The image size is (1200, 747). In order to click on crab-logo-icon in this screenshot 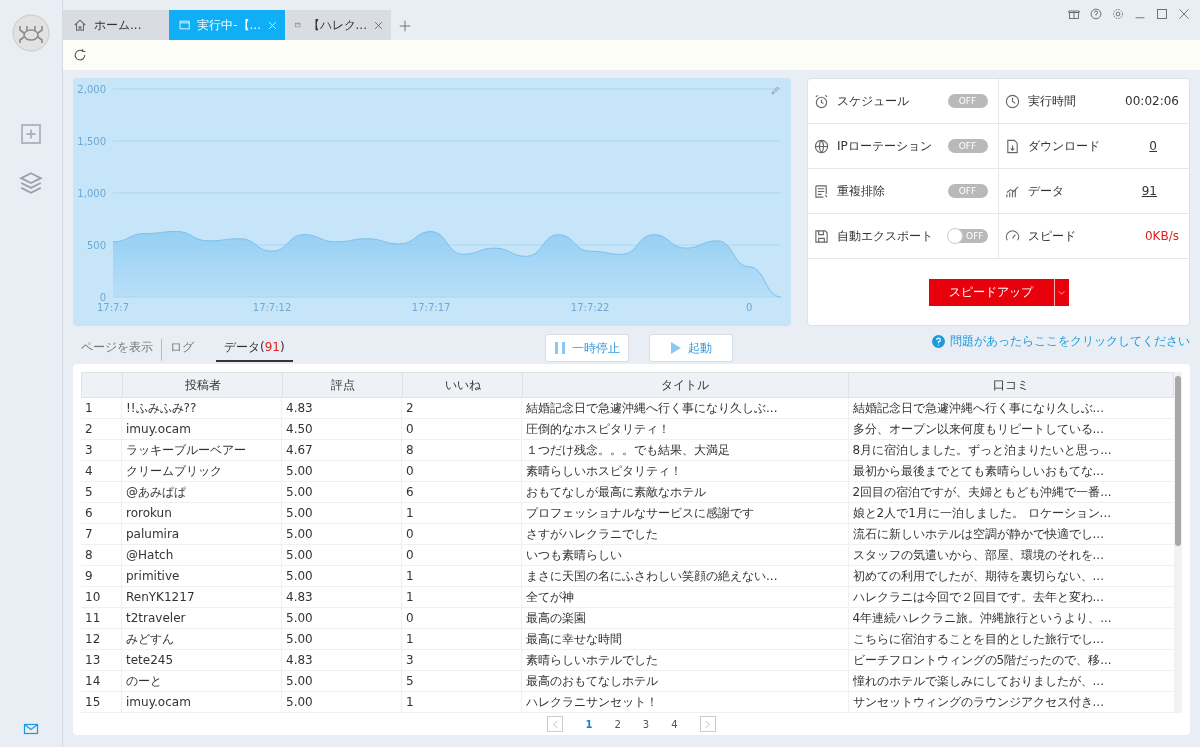, I will do `click(31, 33)`.